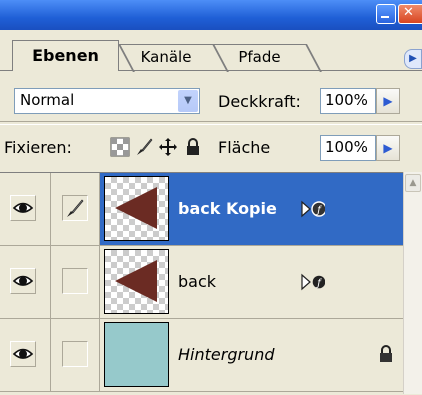 This screenshot has height=395, width=422. I want to click on tab-label: Pfade, so click(259, 57).